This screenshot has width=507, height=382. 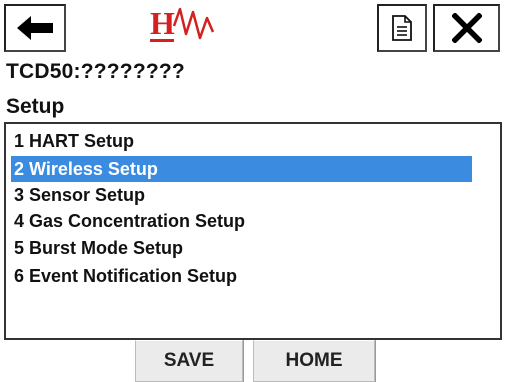 I want to click on back-arrow-icon, so click(x=35, y=28).